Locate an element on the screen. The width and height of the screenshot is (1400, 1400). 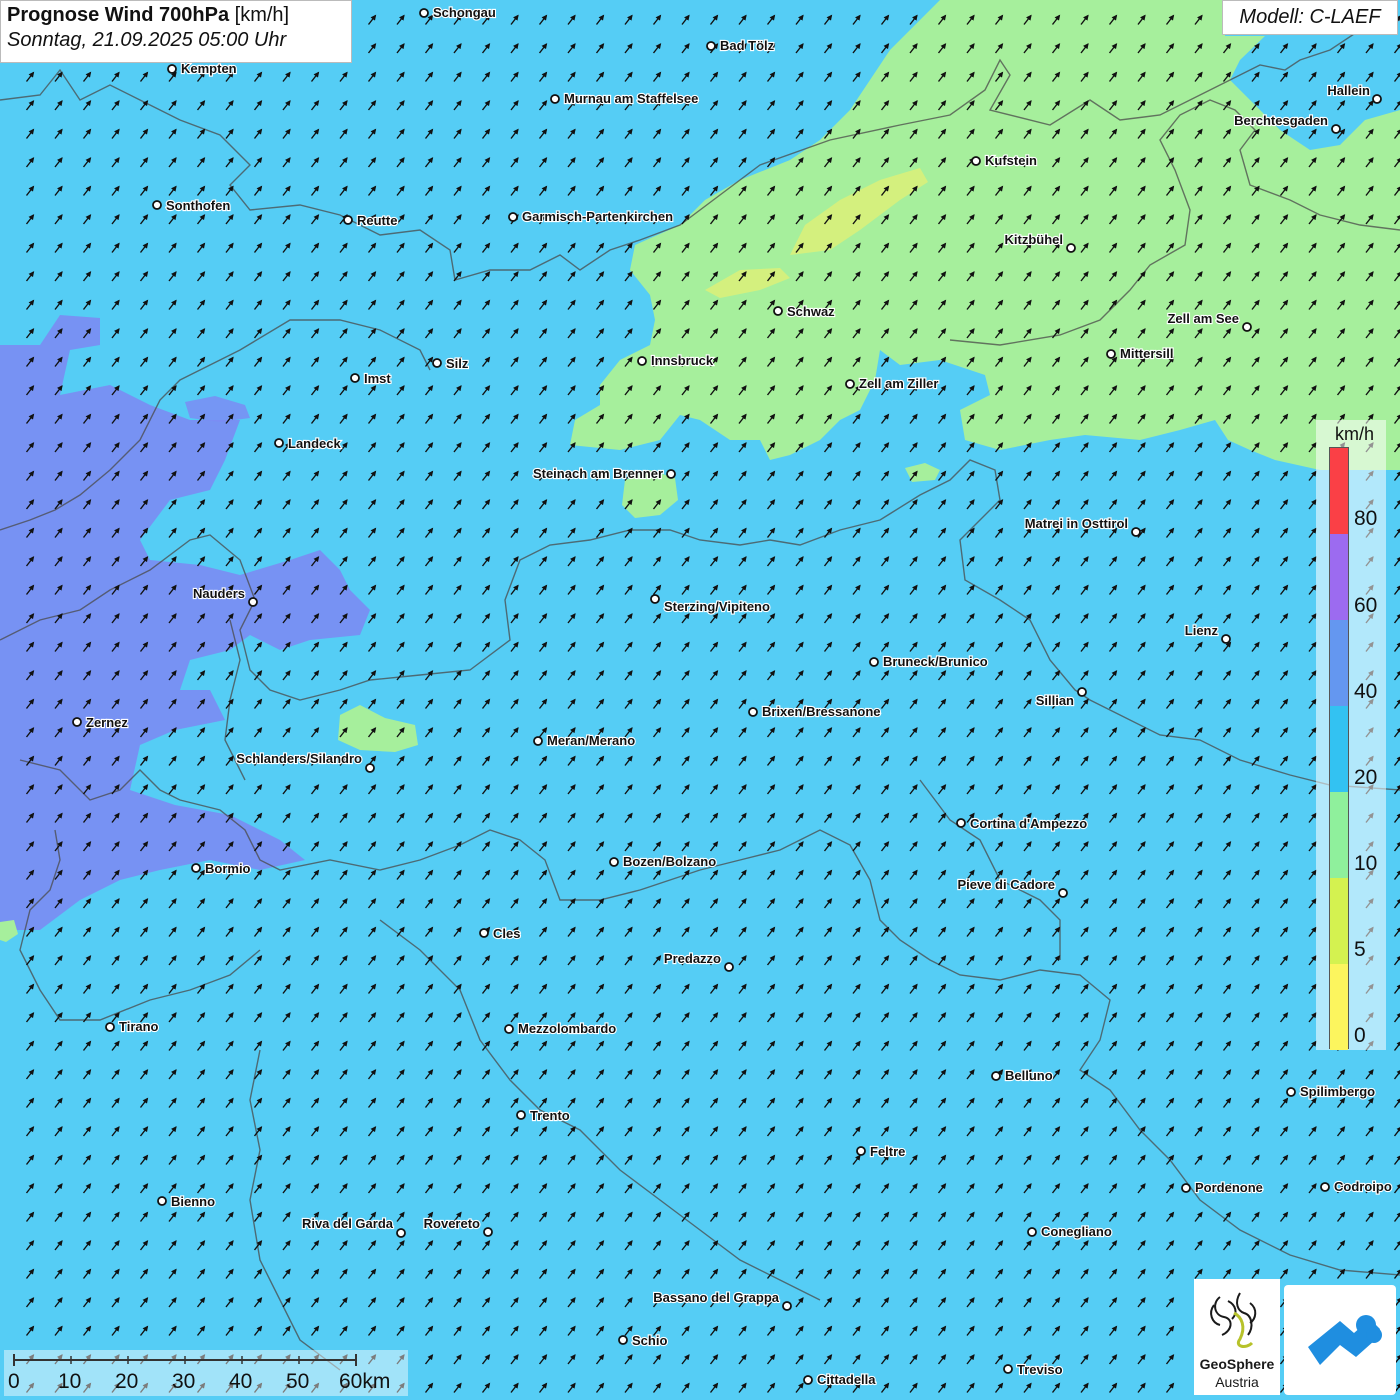
city-label-schio: Schio is located at coordinates (649, 1340).